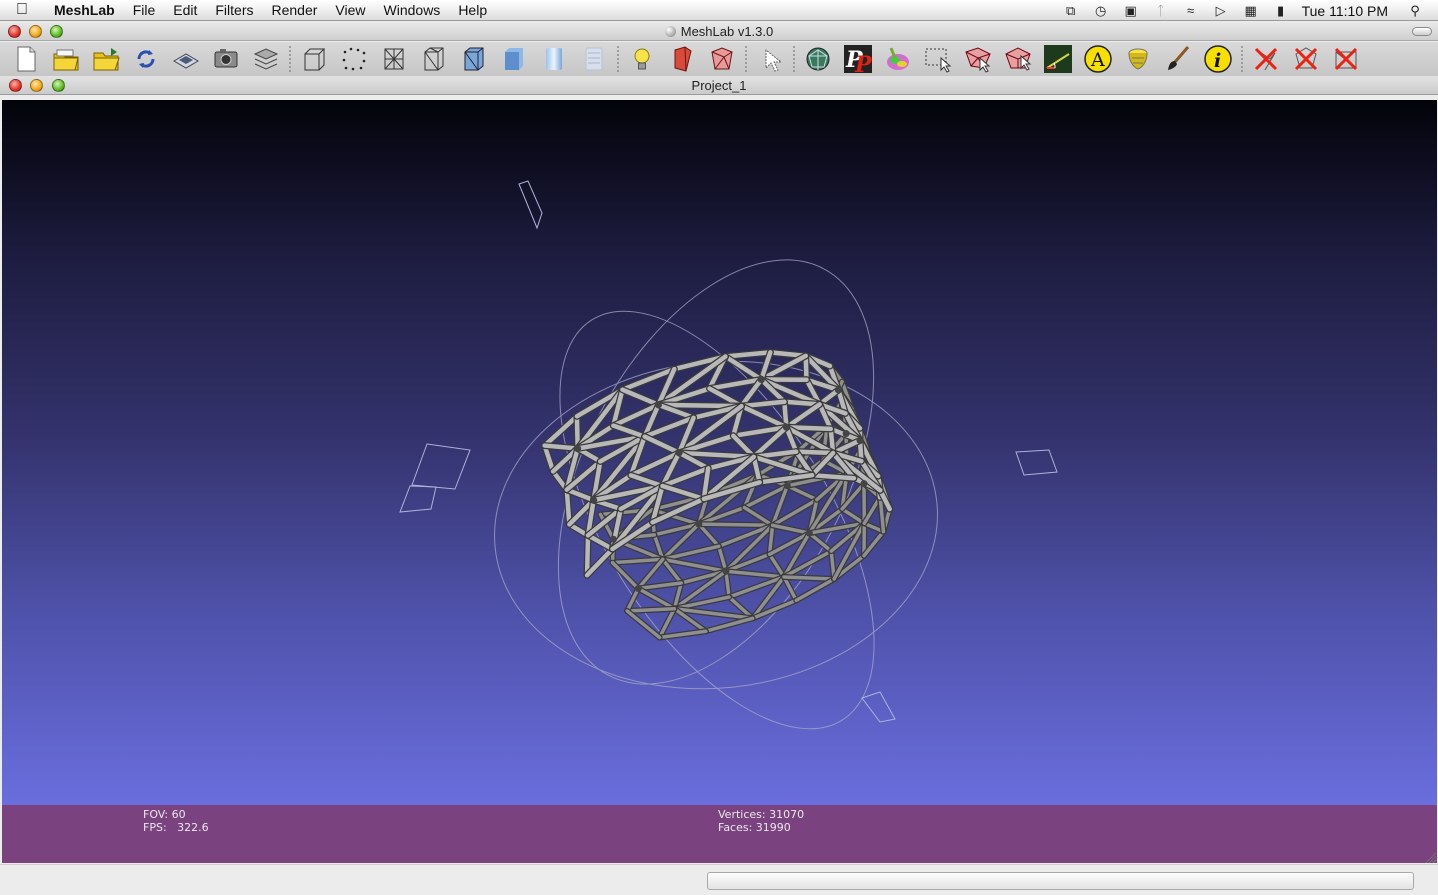 This screenshot has height=895, width=1438. Describe the element at coordinates (1415, 11) in the screenshot. I see `spotlight-search-icon: ⚲` at that location.